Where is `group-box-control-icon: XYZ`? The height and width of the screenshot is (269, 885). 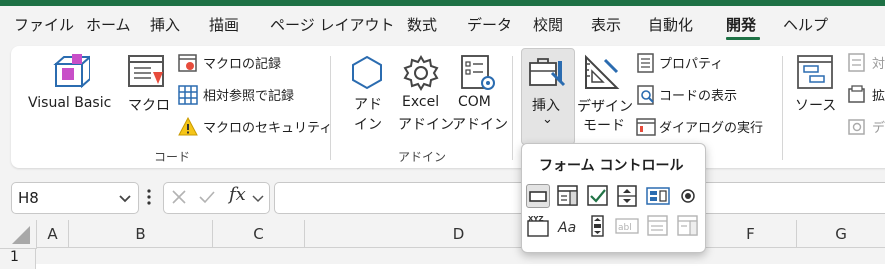 group-box-control-icon: XYZ is located at coordinates (538, 226).